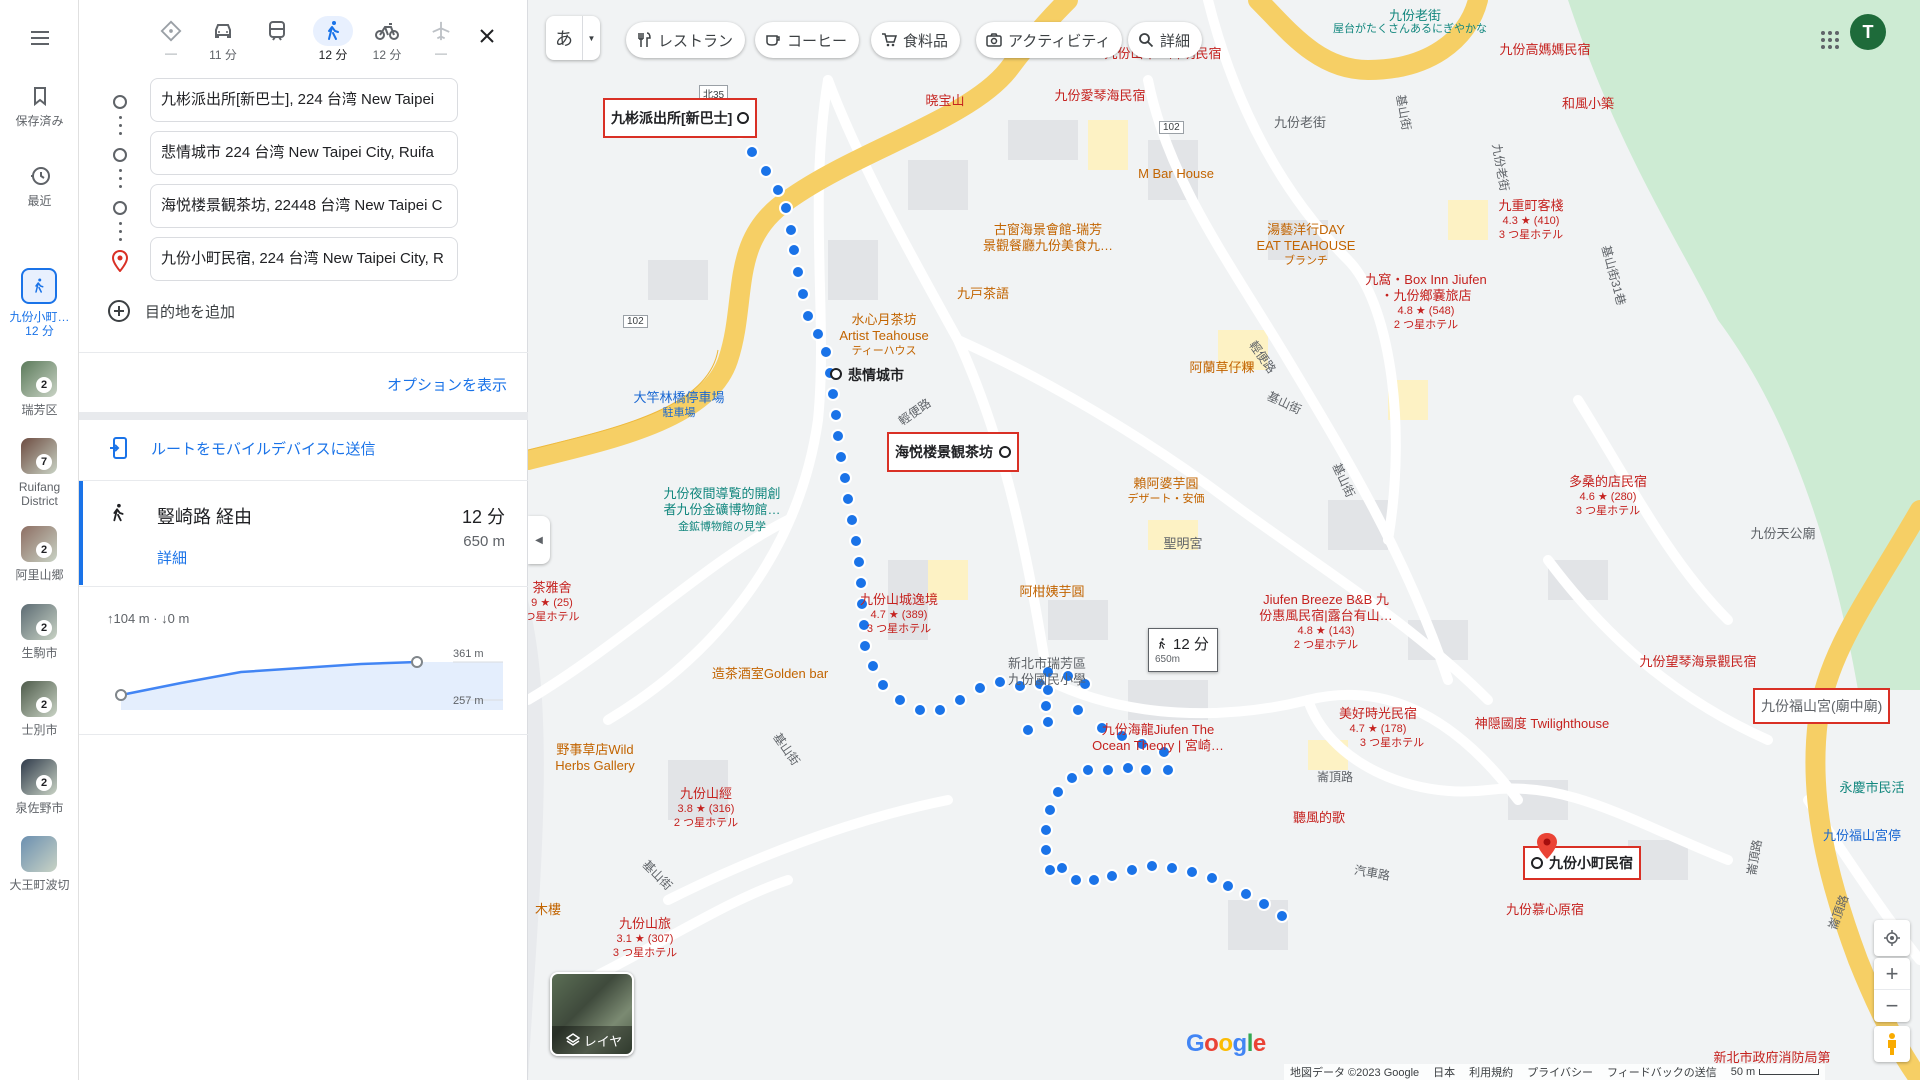  Describe the element at coordinates (1697, 661) in the screenshot. I see `map-poi-label: 九份望琴海景觀民宿` at that location.